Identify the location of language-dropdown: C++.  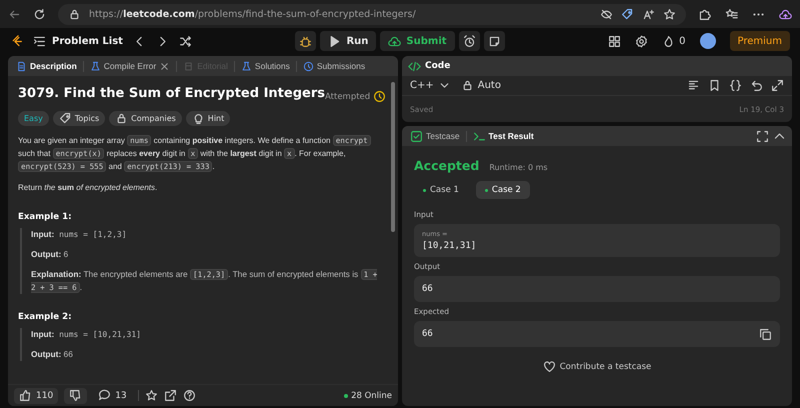
(430, 85).